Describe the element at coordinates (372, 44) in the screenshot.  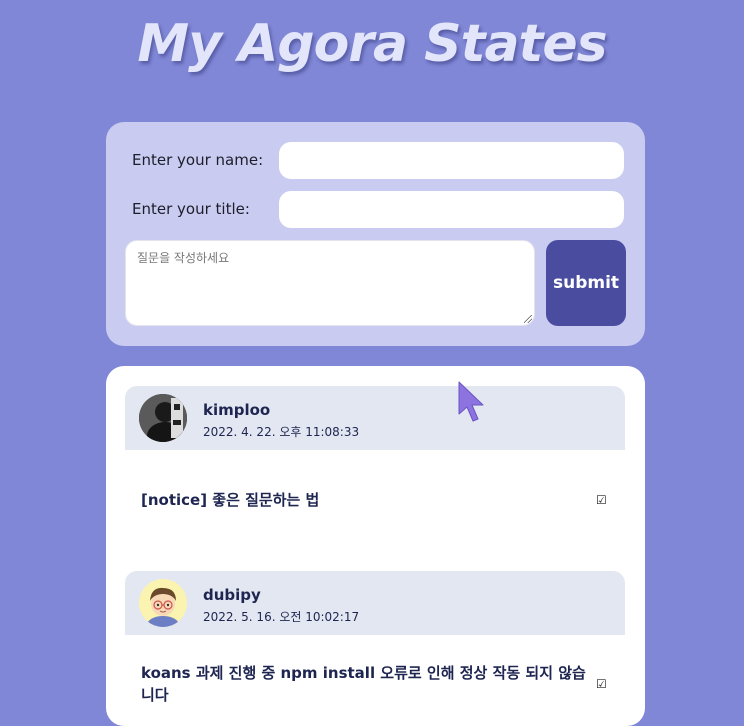
I see `page-title: My Agora States` at that location.